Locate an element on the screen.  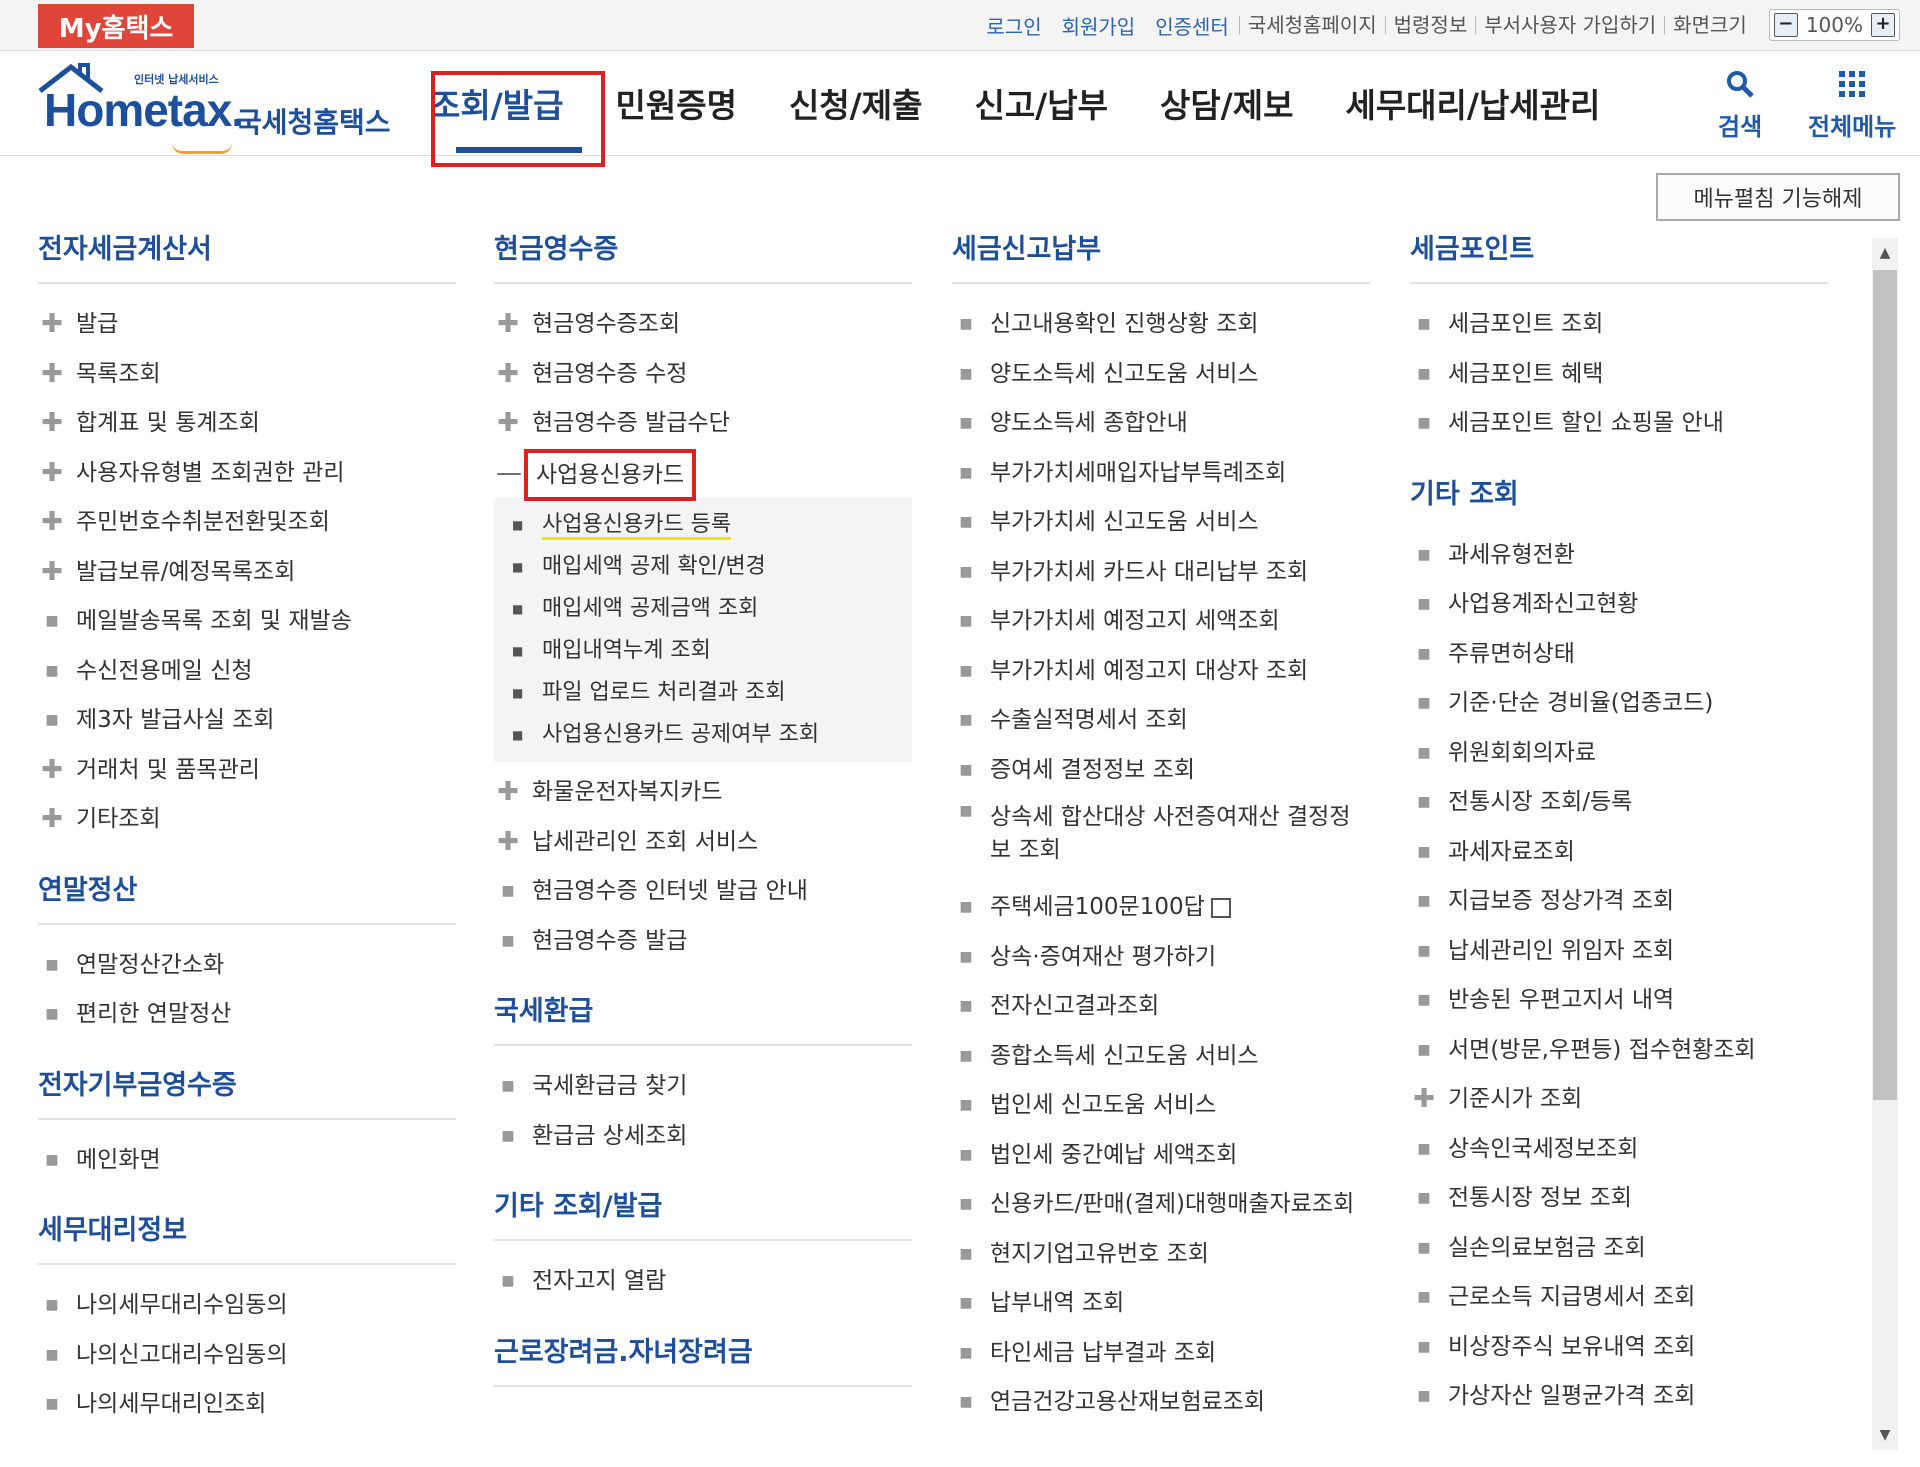
menu-item: ■ 증여세 결정정보 조회 is located at coordinates (1161, 771).